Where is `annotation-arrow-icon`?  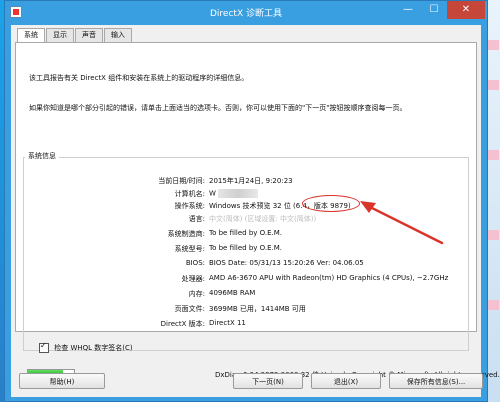 annotation-arrow-icon is located at coordinates (402, 223).